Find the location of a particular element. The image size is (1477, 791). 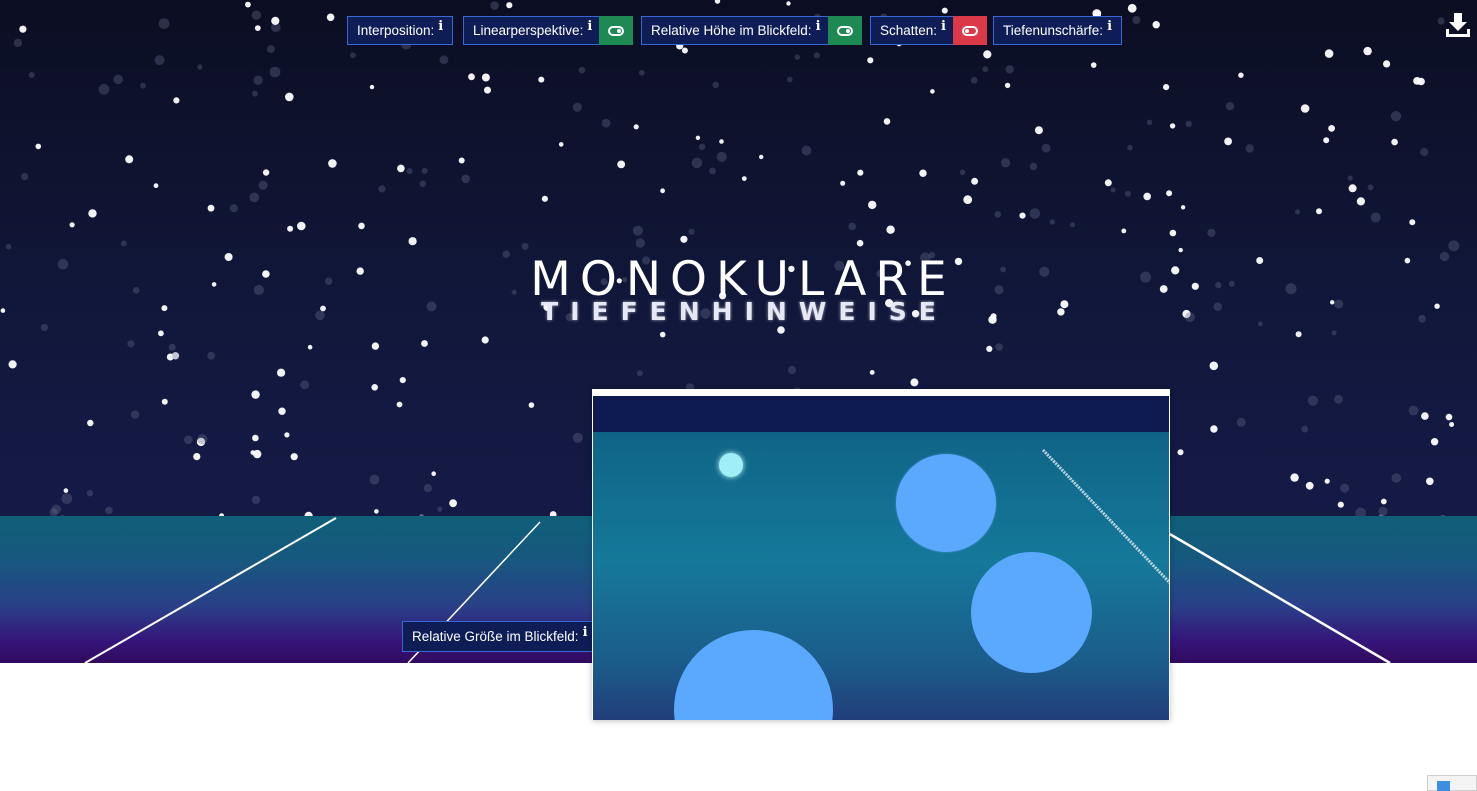

control-label: Relative Höhe im Blickfeld: is located at coordinates (731, 30).